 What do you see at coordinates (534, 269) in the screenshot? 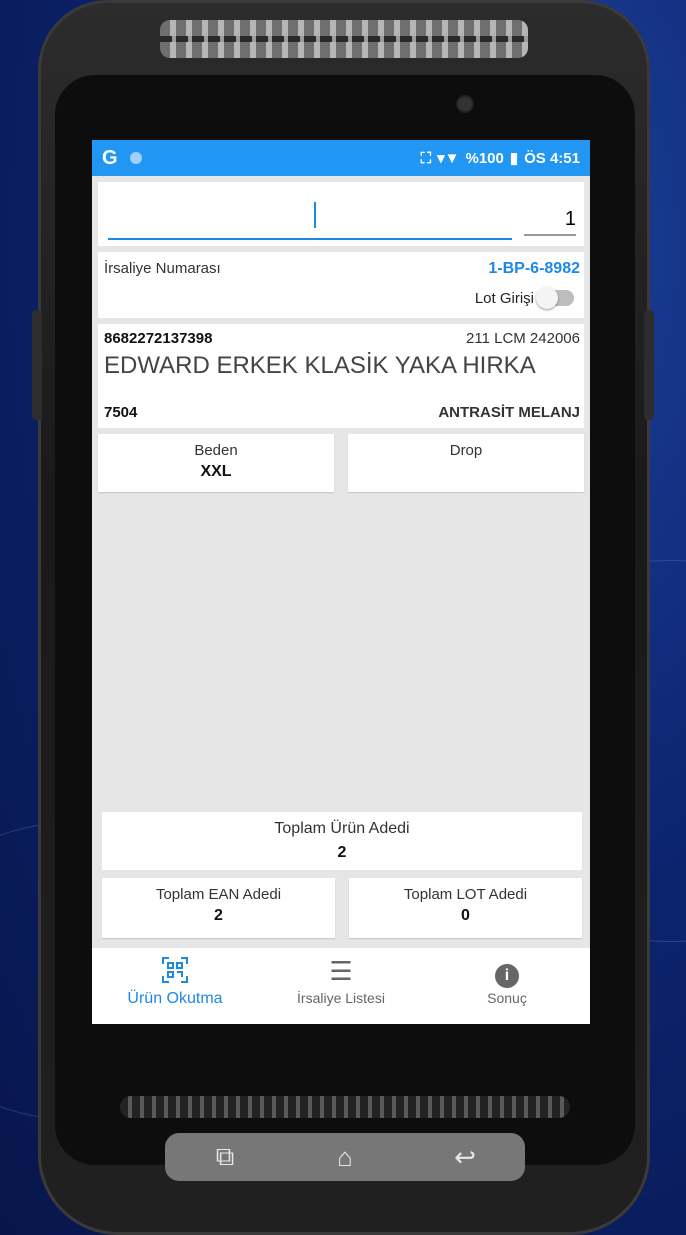
I see `irsaliye-number: 1-BP-6-8982` at bounding box center [534, 269].